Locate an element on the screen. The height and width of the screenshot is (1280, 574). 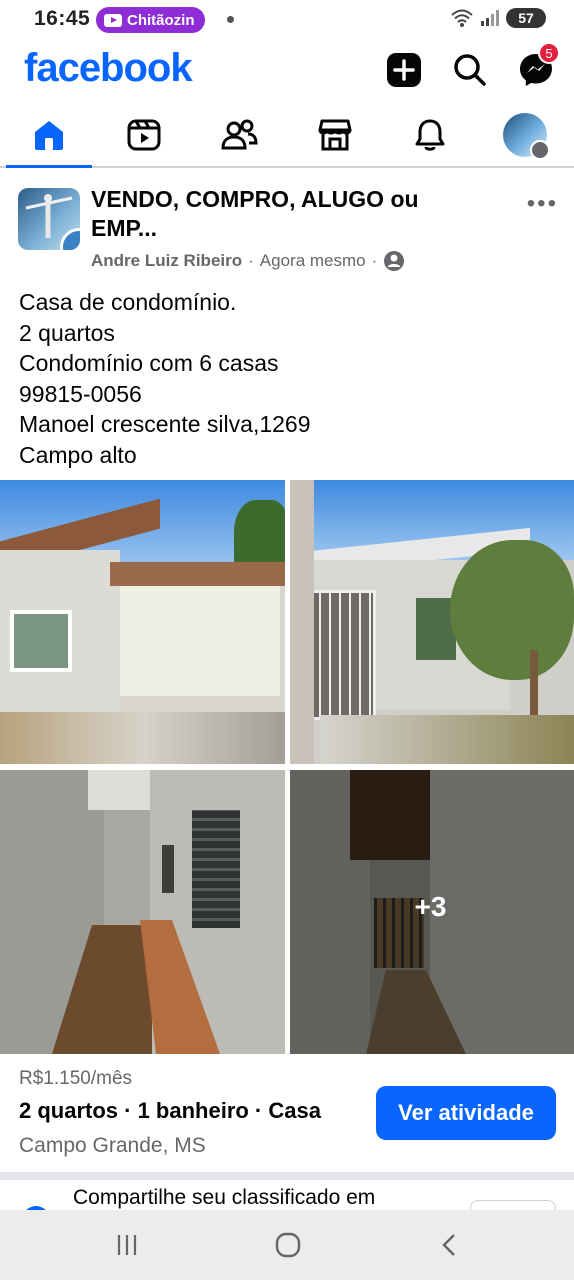
video-icon is located at coordinates (144, 135).